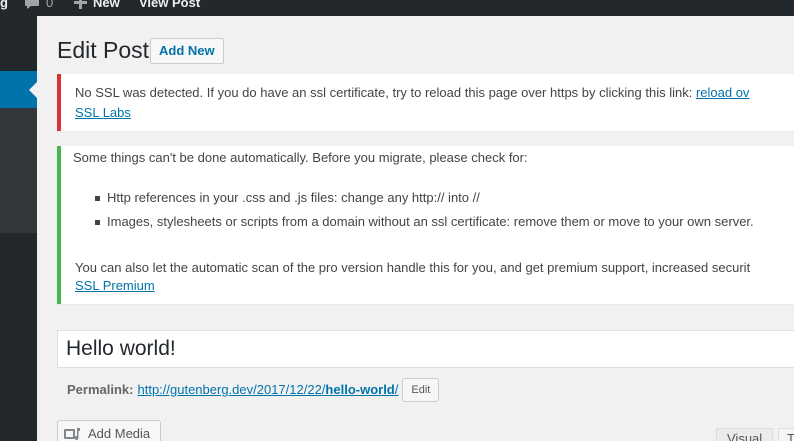  What do you see at coordinates (100, 389) in the screenshot?
I see `permalink-label: Permalink:` at bounding box center [100, 389].